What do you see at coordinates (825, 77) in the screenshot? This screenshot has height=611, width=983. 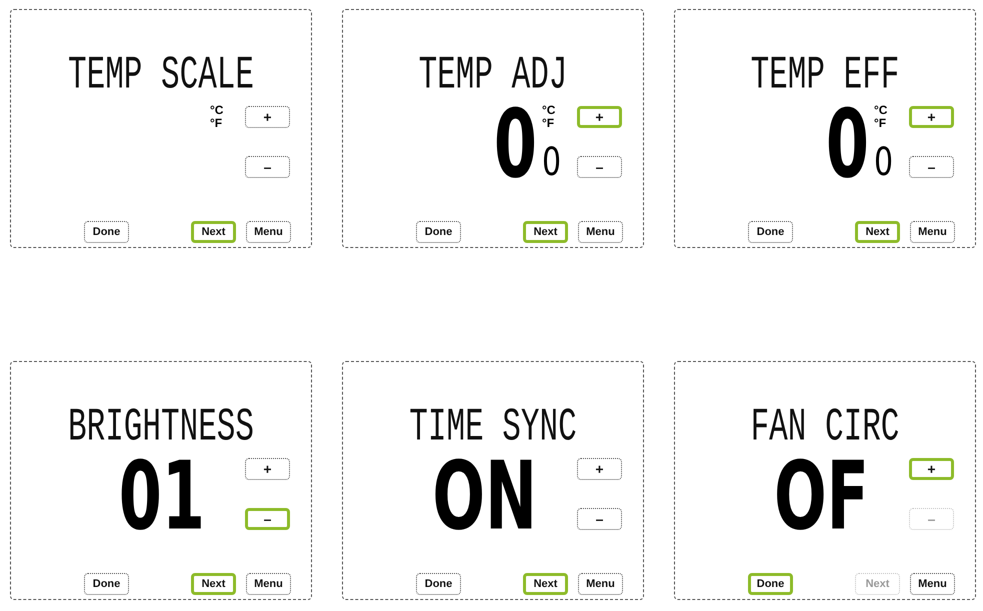 I see `screen-title: TEMP EFF` at bounding box center [825, 77].